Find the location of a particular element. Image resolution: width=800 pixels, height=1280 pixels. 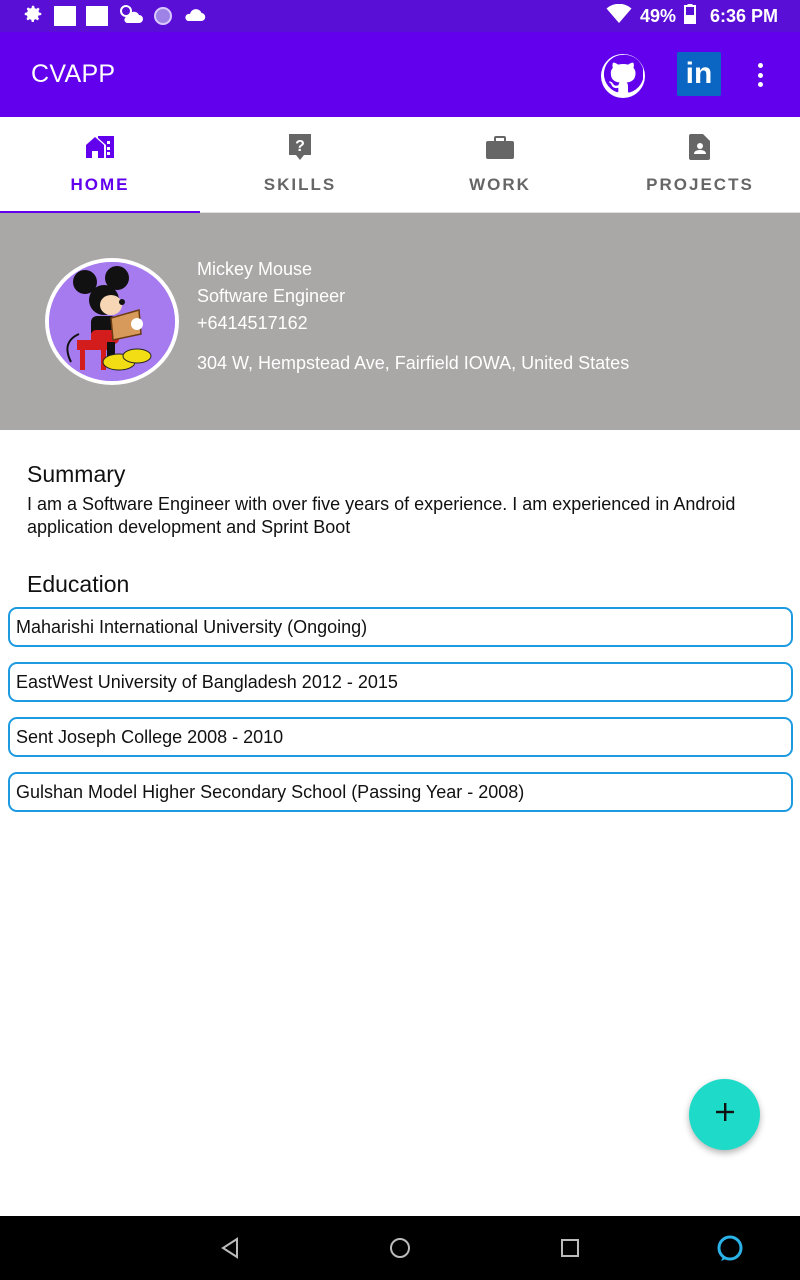

battery-icon is located at coordinates (689, 16).